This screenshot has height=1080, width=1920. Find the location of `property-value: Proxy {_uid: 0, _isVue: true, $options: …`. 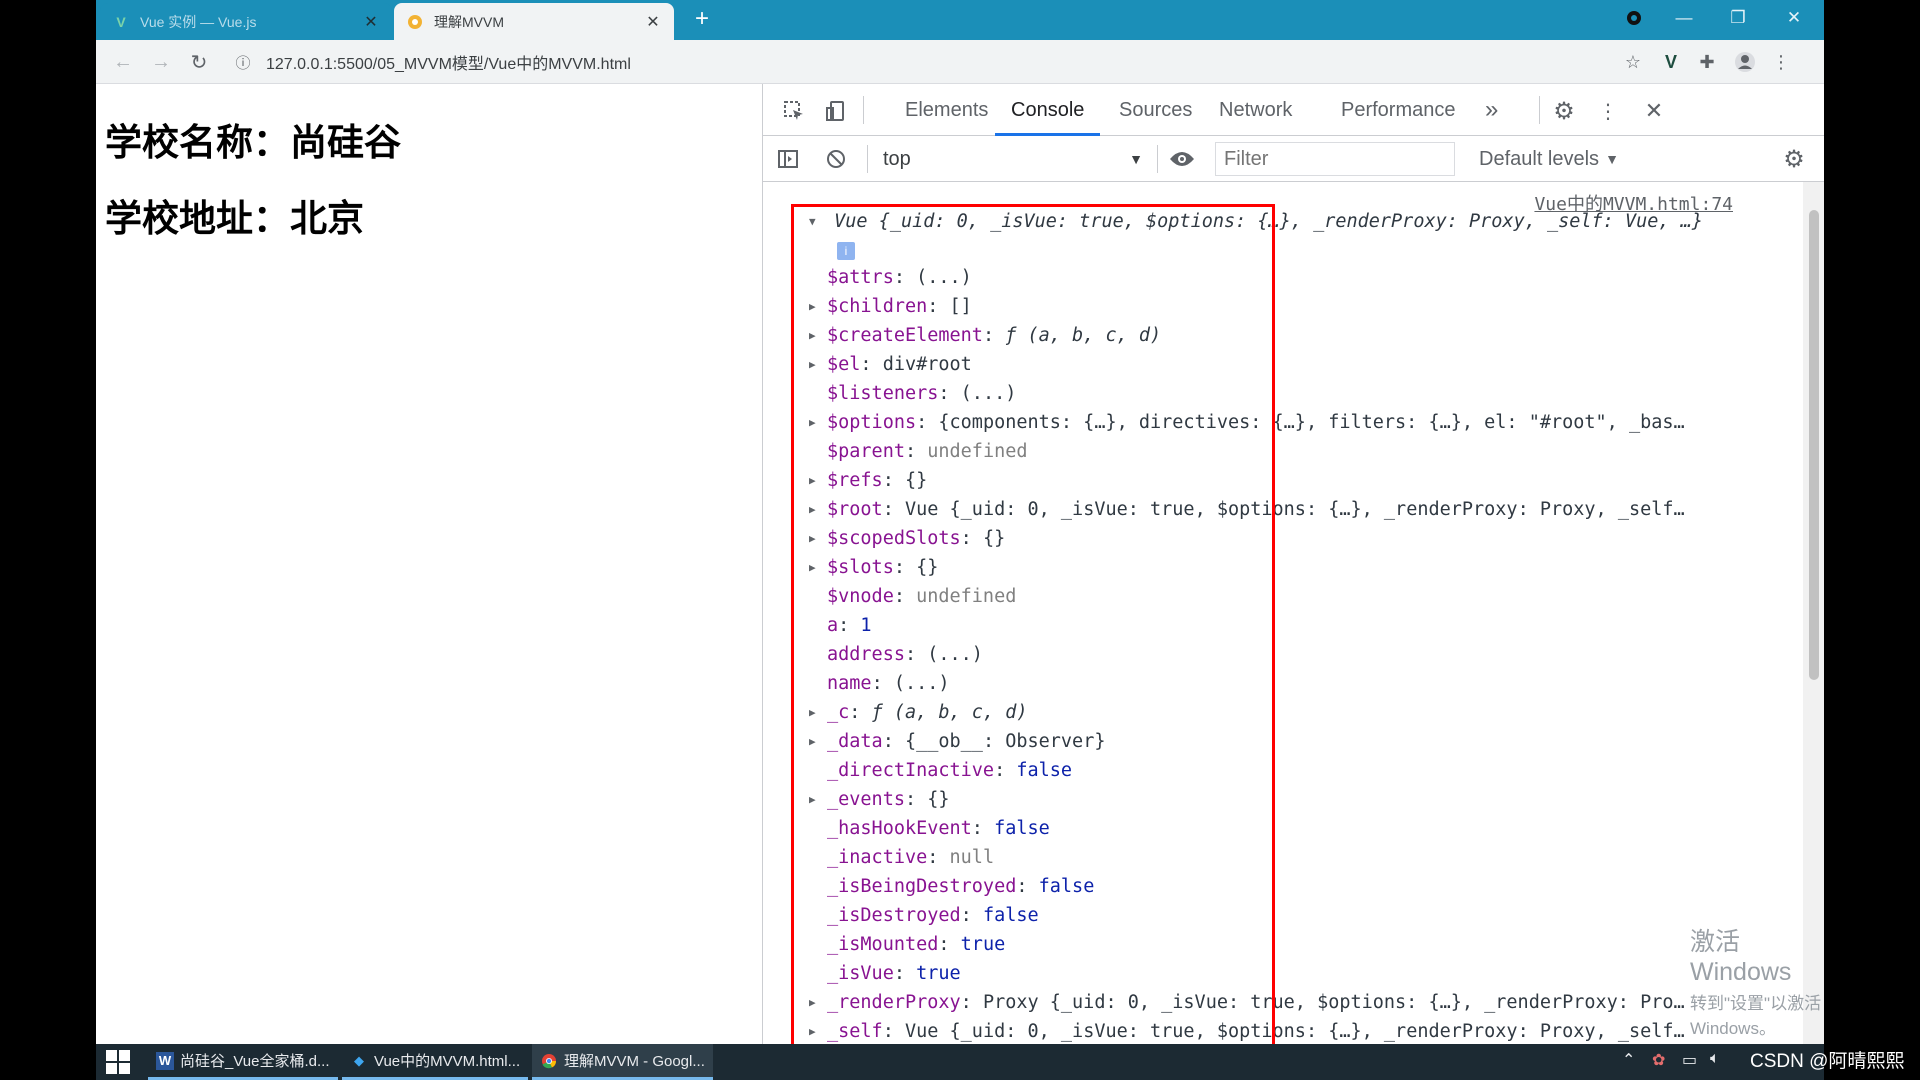

property-value: Proxy {_uid: 0, _isVue: true, $options: … is located at coordinates (1333, 1002).